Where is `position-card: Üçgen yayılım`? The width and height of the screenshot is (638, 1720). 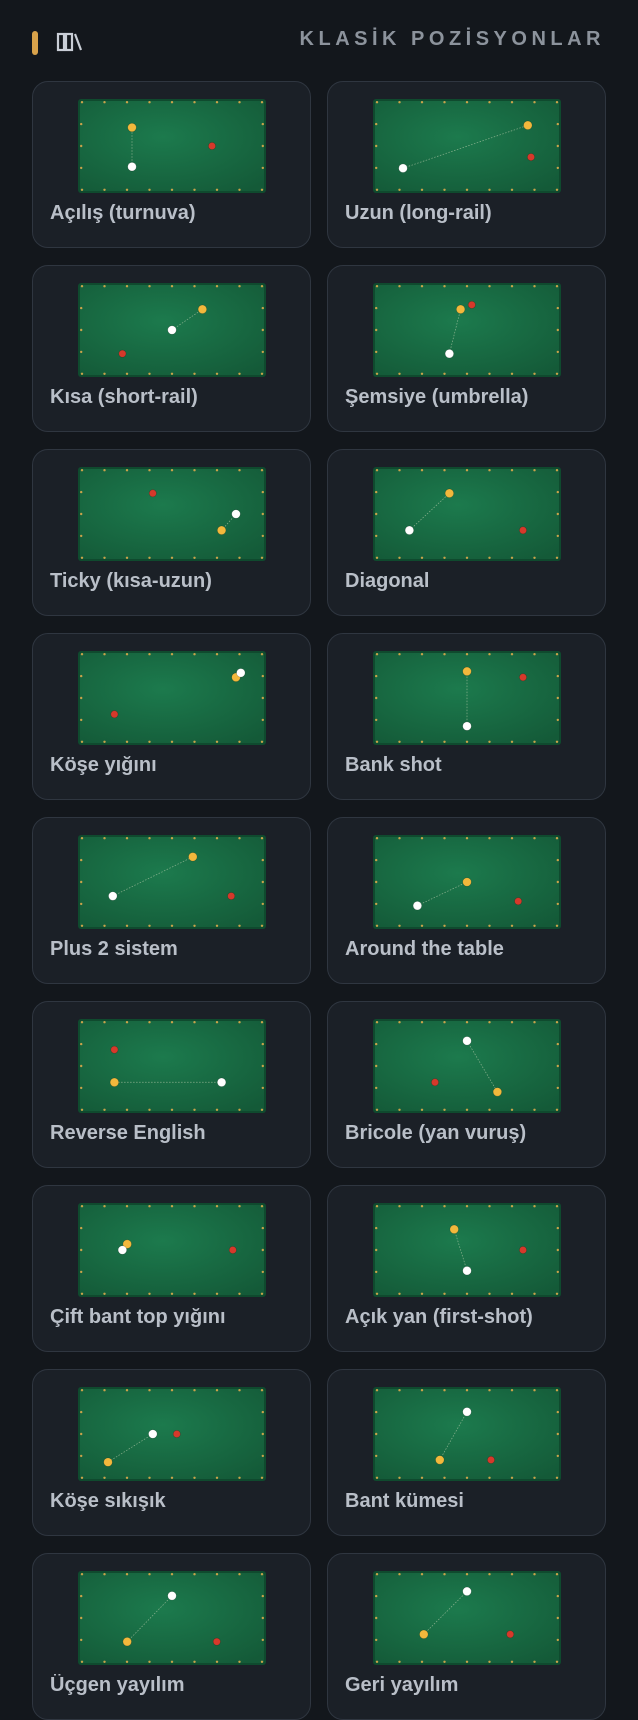
position-card: Üçgen yayılım is located at coordinates (171, 1636).